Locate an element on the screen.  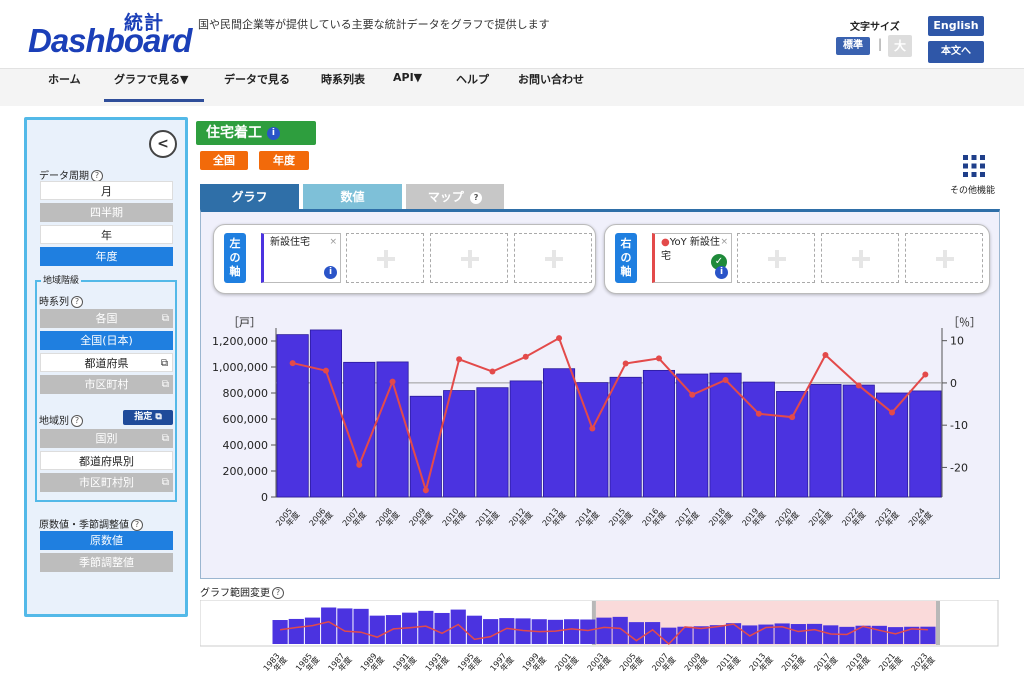
period-quarter: 四半期 is located at coordinates (106, 212).